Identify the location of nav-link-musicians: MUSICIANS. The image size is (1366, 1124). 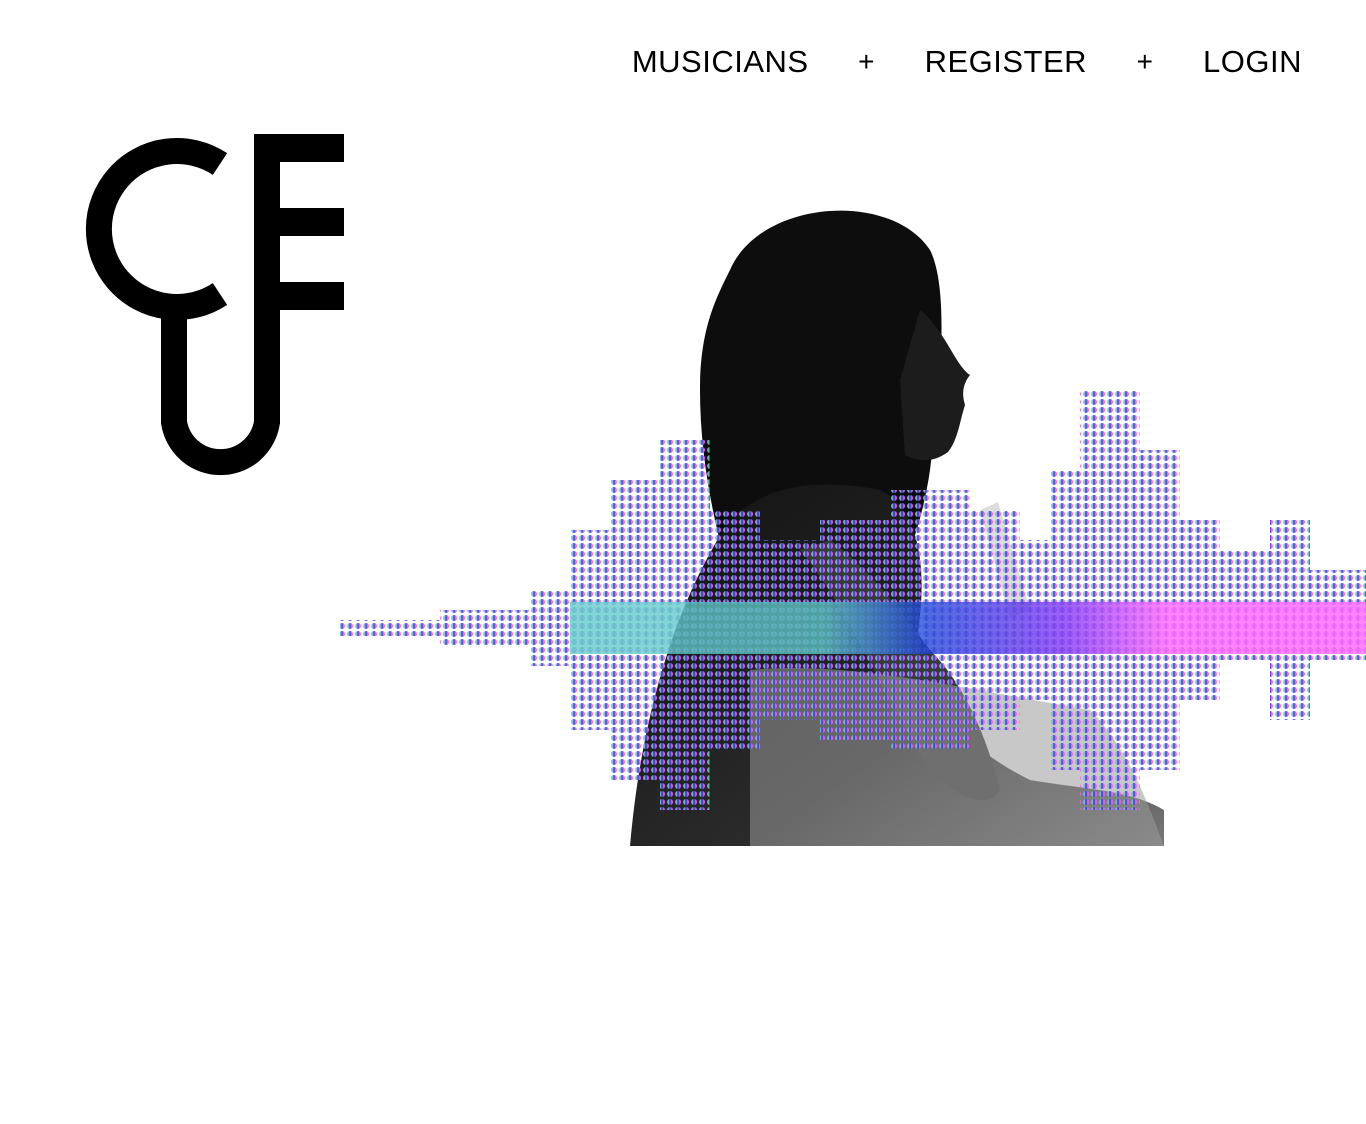
(720, 62).